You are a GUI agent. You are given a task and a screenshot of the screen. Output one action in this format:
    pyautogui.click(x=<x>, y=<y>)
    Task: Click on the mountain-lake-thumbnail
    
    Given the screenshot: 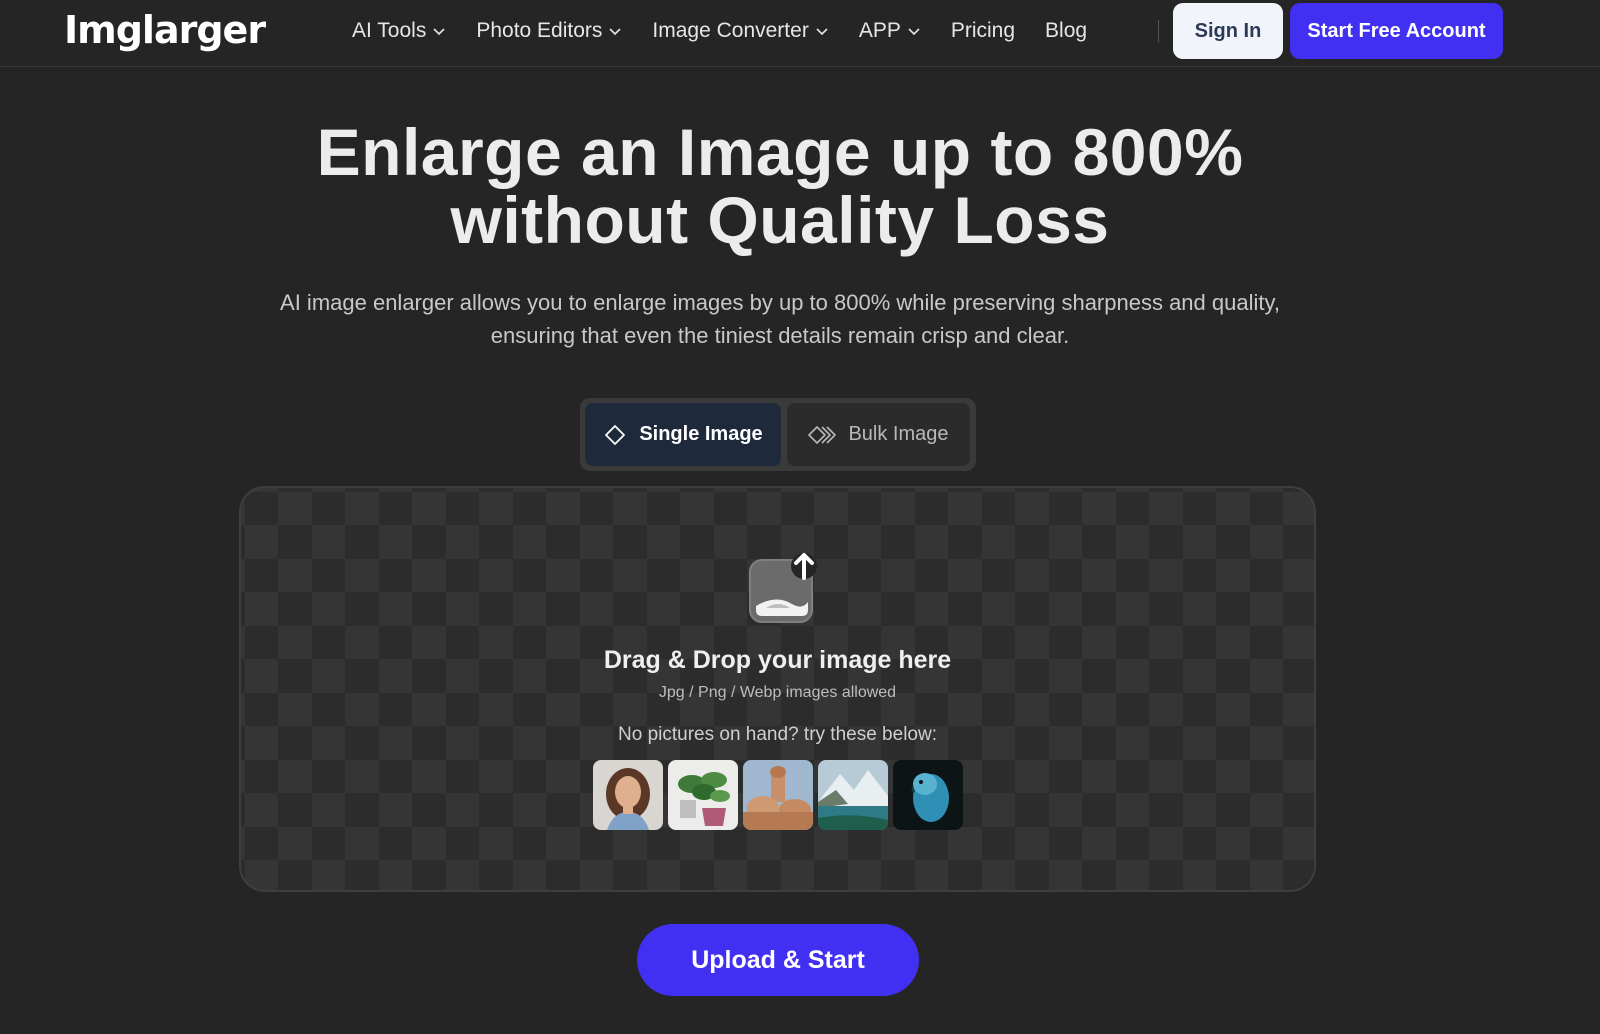 What is the action you would take?
    pyautogui.click(x=853, y=795)
    